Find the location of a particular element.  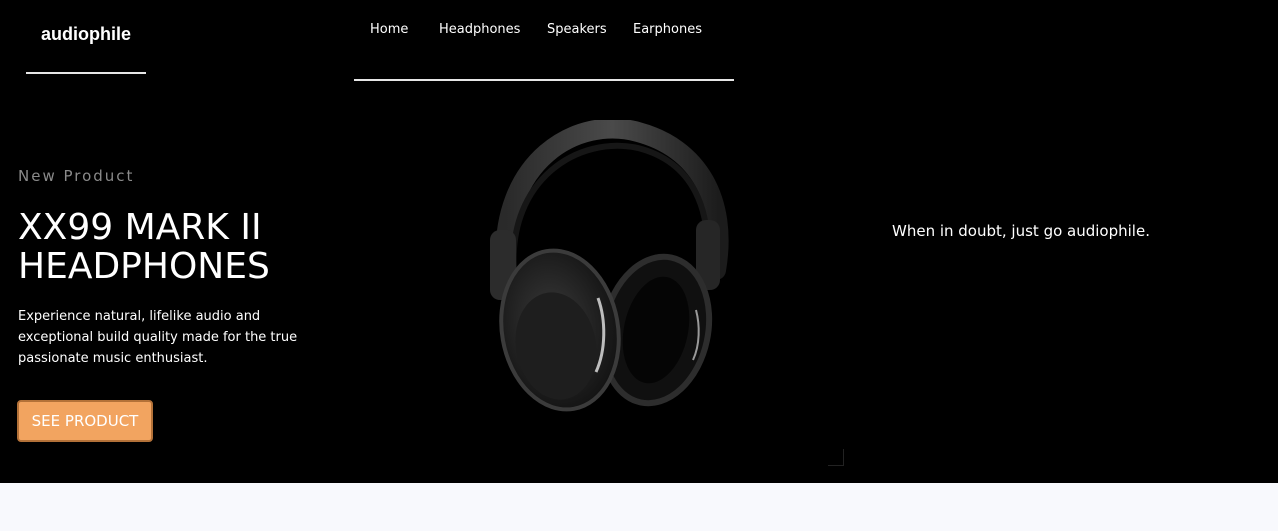

site-logo: audiophile is located at coordinates (86, 34).